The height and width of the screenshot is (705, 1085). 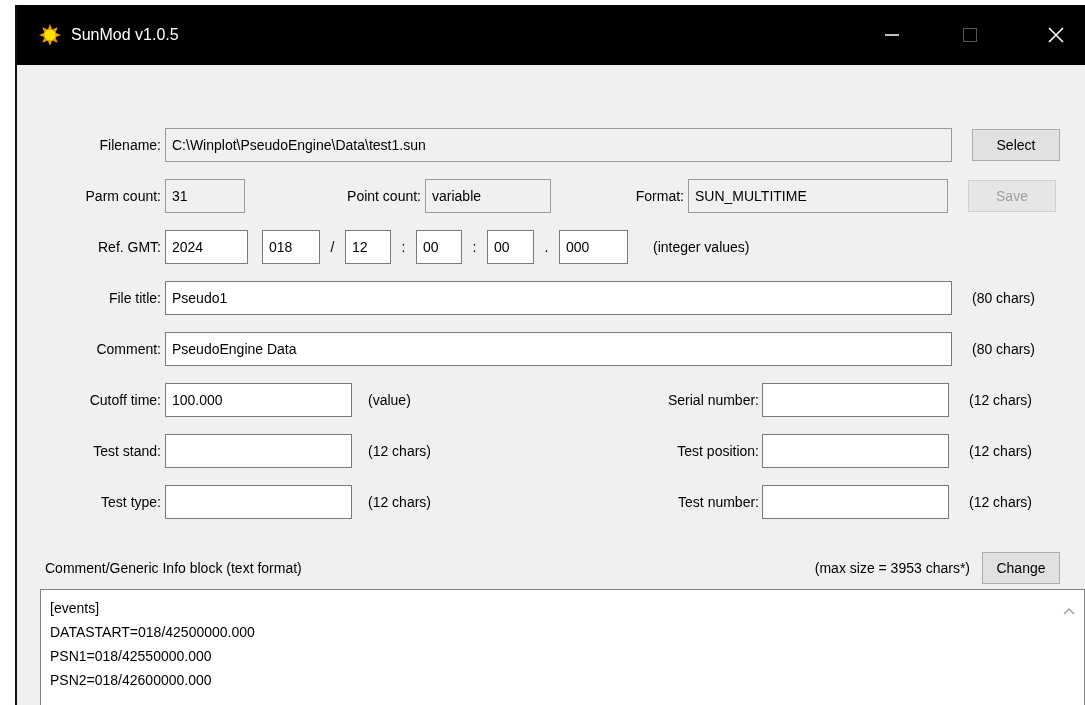 What do you see at coordinates (384, 196) in the screenshot?
I see `point-count-label: Point count:` at bounding box center [384, 196].